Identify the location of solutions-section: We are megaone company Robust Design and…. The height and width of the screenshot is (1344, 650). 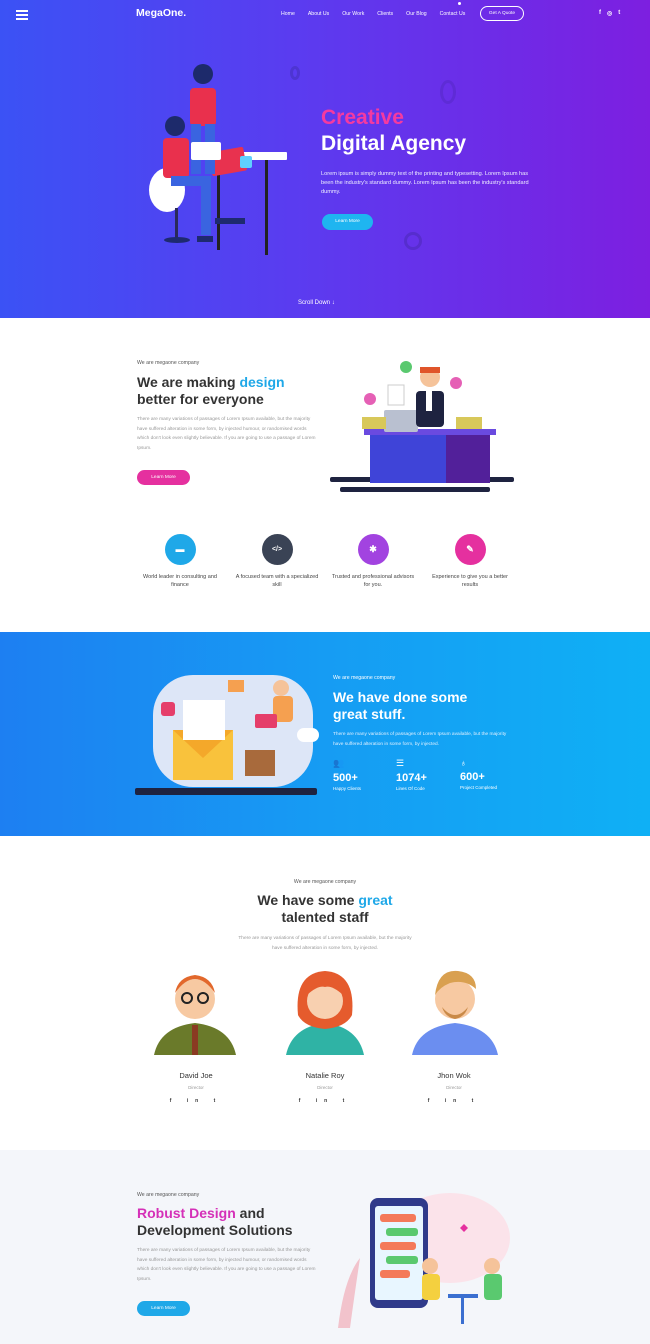
(325, 1247).